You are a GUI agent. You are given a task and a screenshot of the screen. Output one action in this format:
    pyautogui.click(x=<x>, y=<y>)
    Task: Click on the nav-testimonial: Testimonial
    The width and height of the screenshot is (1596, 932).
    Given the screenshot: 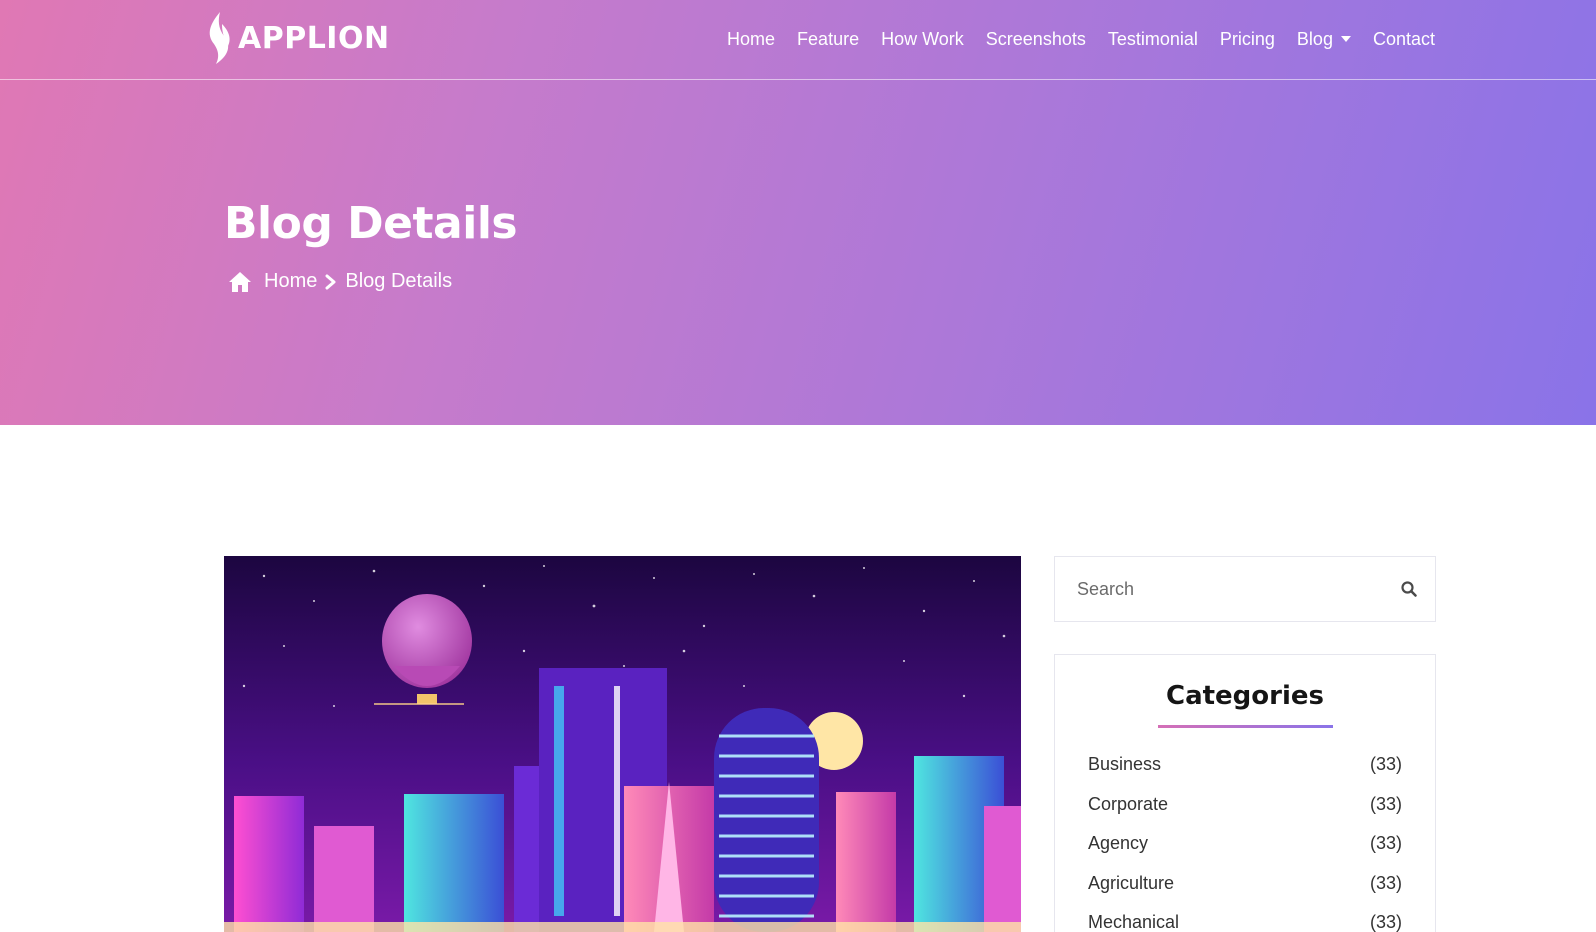 What is the action you would take?
    pyautogui.click(x=1153, y=39)
    